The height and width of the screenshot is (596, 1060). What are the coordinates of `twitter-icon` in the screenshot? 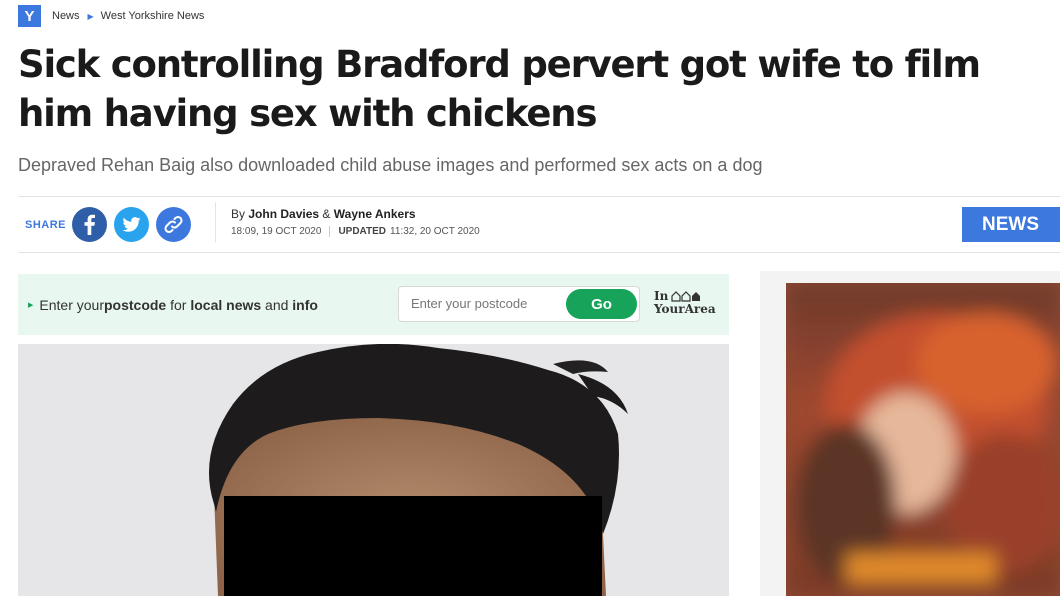 It's located at (131, 224).